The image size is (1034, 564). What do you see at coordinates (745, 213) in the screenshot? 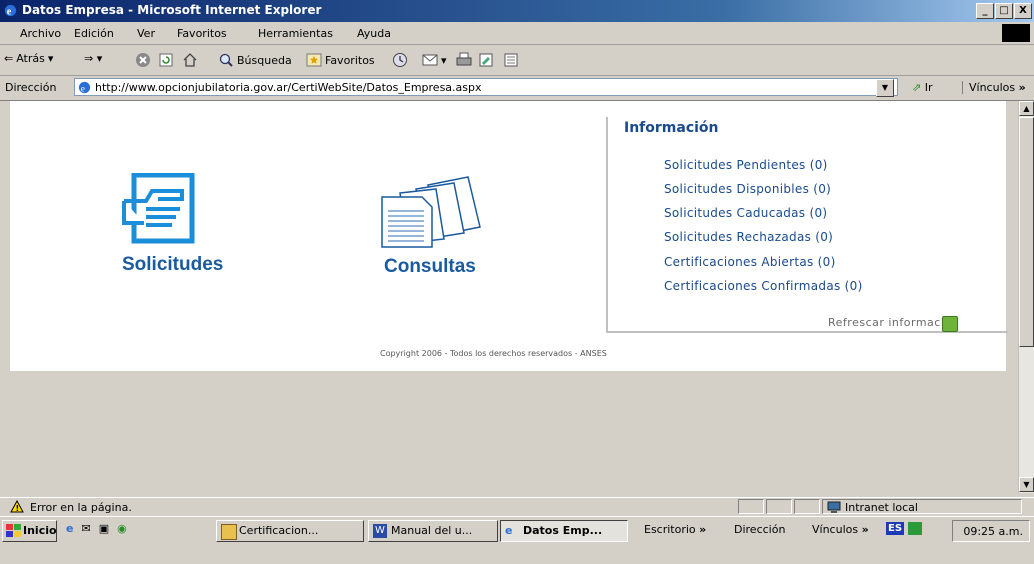
I see `info-item-caducadas: Solicitudes Caducadas (0)` at bounding box center [745, 213].